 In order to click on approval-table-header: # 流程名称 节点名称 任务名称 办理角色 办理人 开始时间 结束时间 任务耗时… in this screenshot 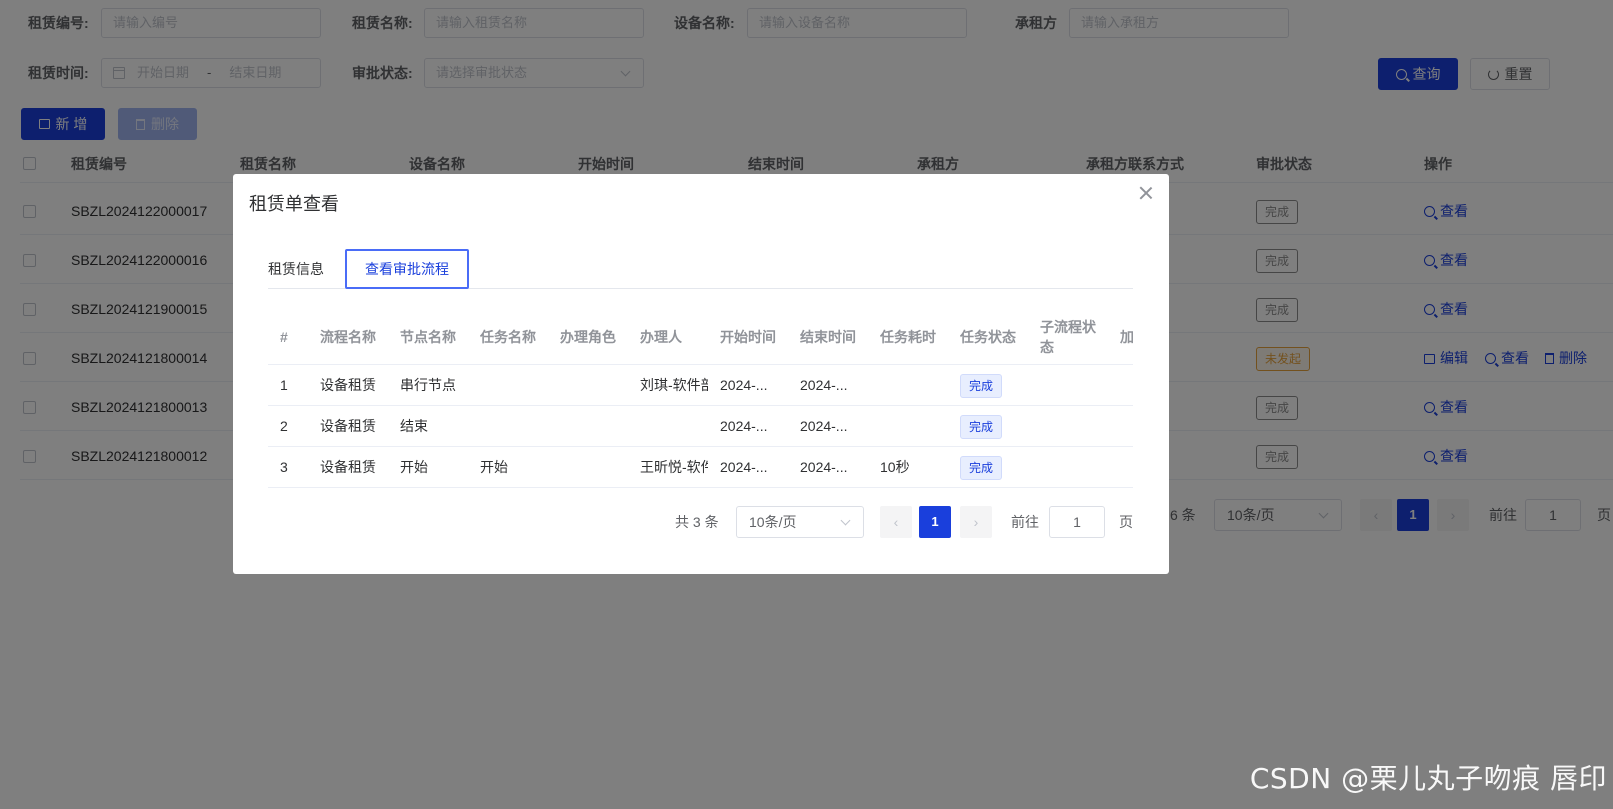, I will do `click(700, 337)`.